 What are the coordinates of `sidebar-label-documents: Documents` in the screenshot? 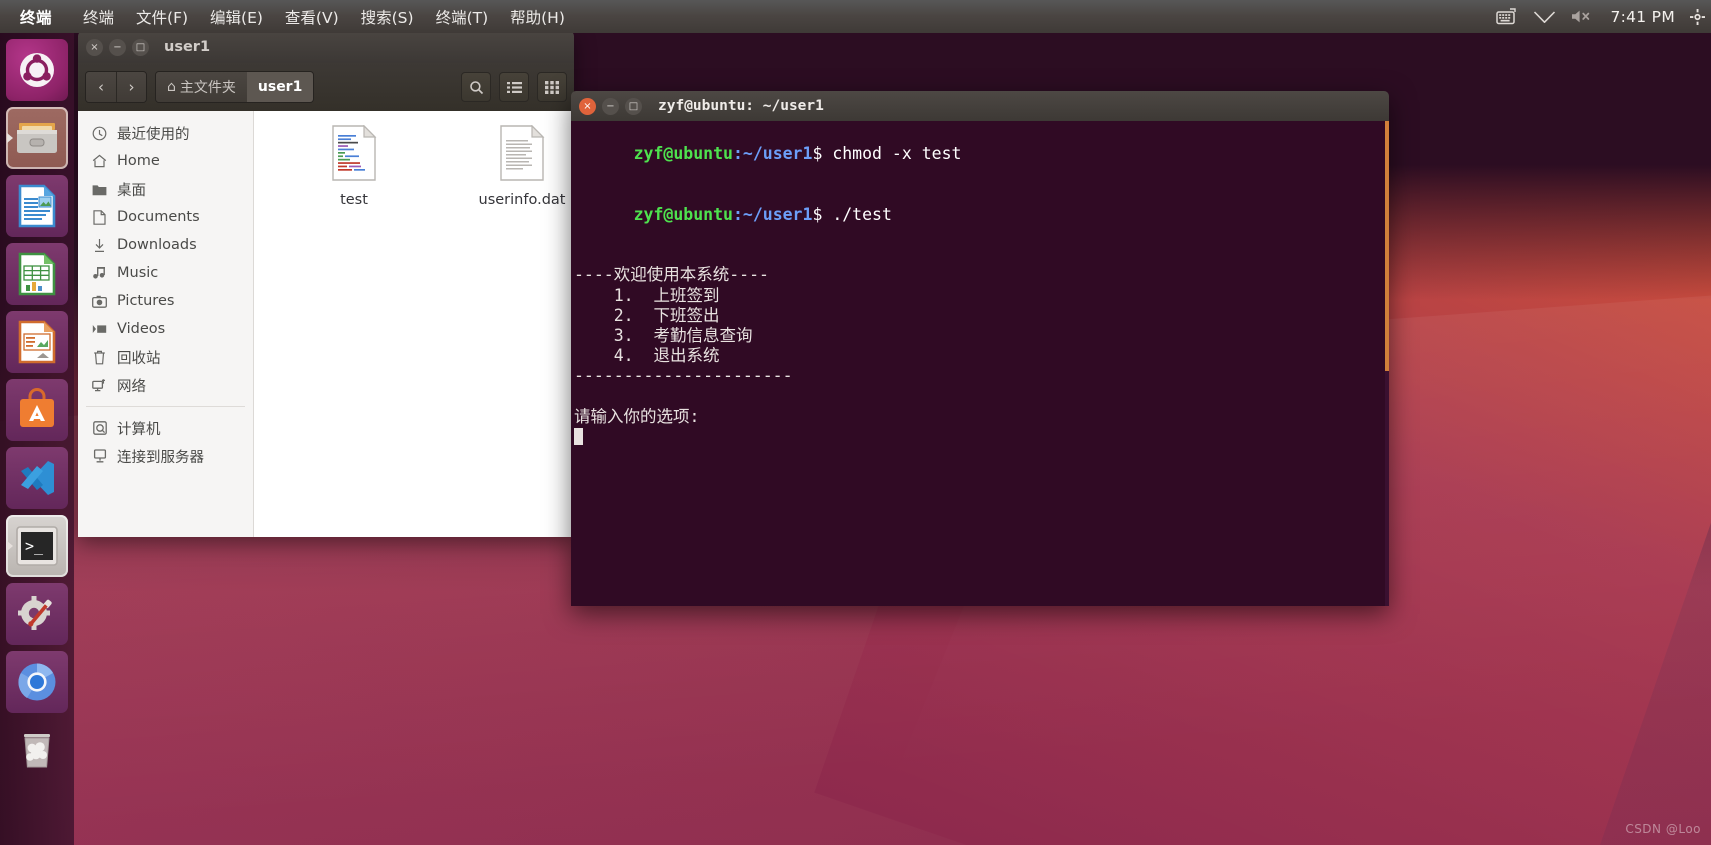 It's located at (158, 217).